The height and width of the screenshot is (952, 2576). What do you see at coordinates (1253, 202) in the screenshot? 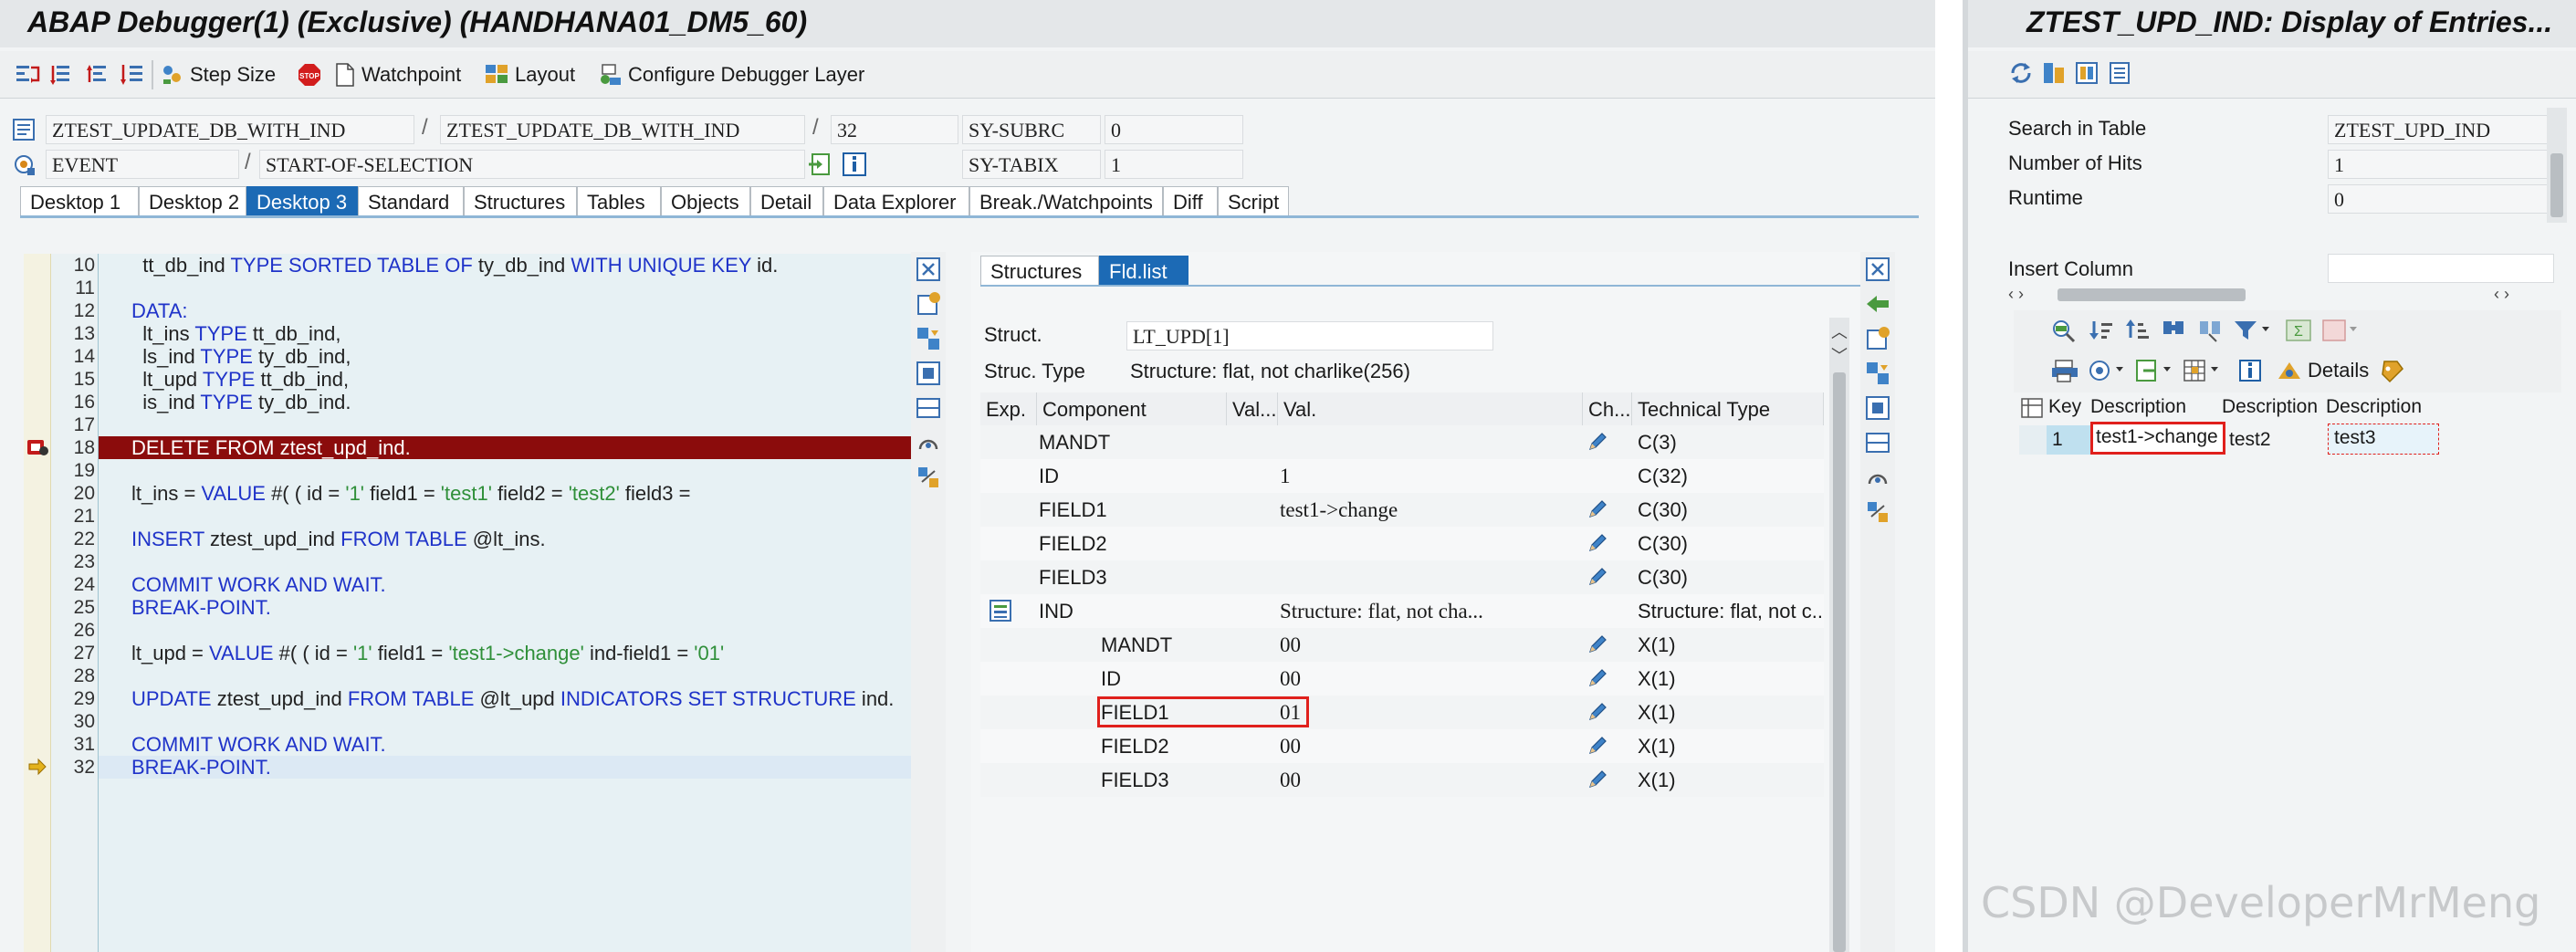
I see `tab-script: Script` at bounding box center [1253, 202].